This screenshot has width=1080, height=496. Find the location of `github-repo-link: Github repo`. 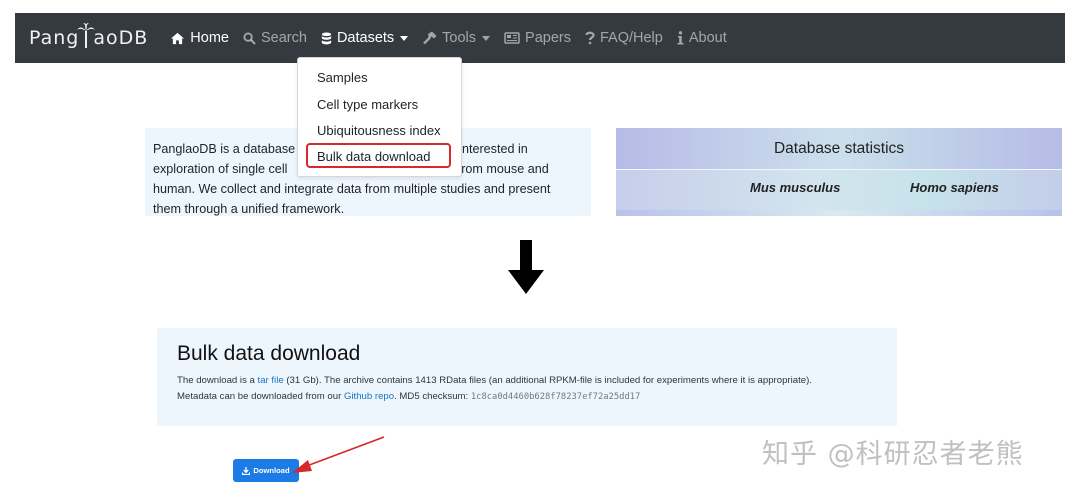

github-repo-link: Github repo is located at coordinates (369, 396).